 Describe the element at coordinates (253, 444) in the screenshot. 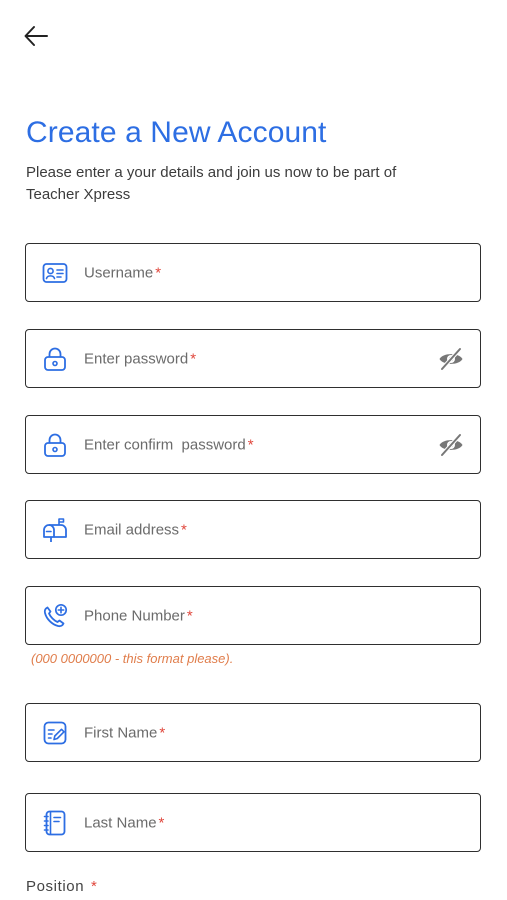

I see `confirm-password-field: Enter confirm password *` at that location.